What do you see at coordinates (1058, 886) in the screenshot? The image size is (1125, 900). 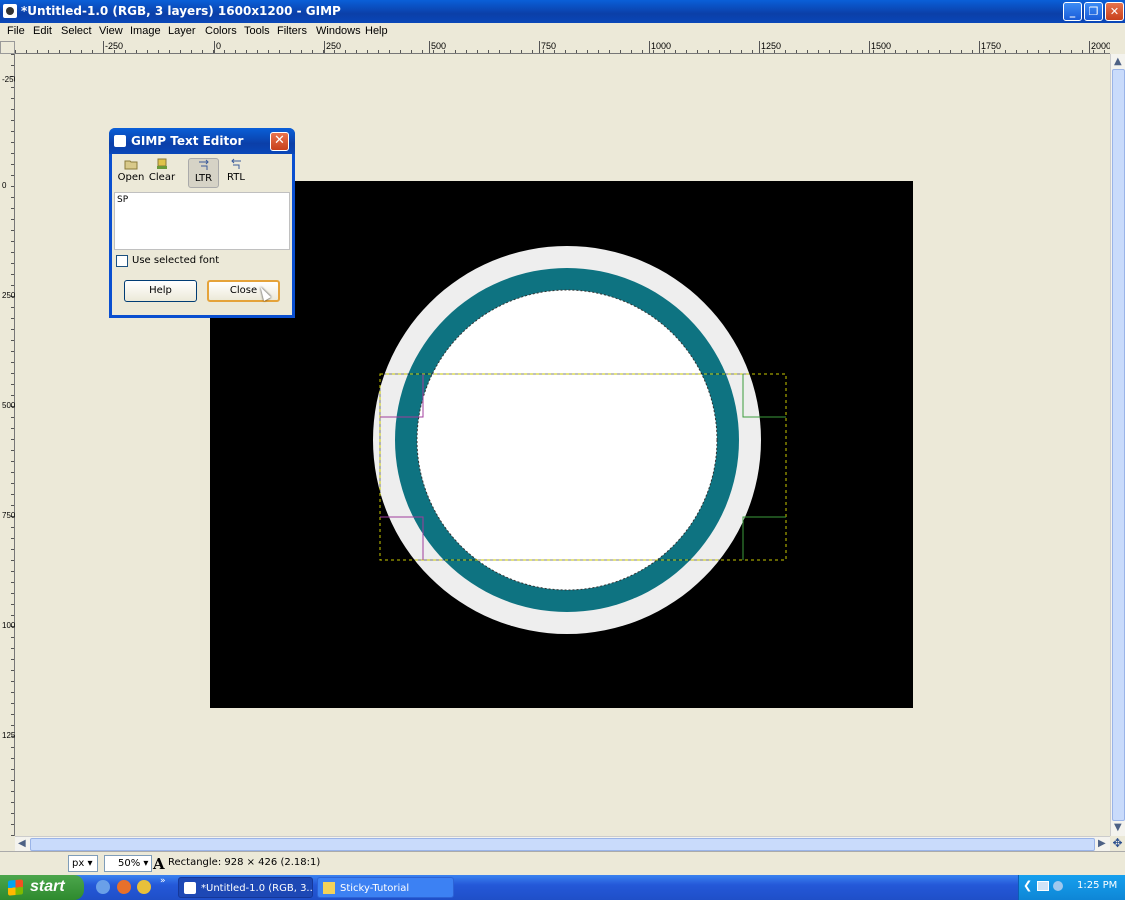 I see `volume-icon` at bounding box center [1058, 886].